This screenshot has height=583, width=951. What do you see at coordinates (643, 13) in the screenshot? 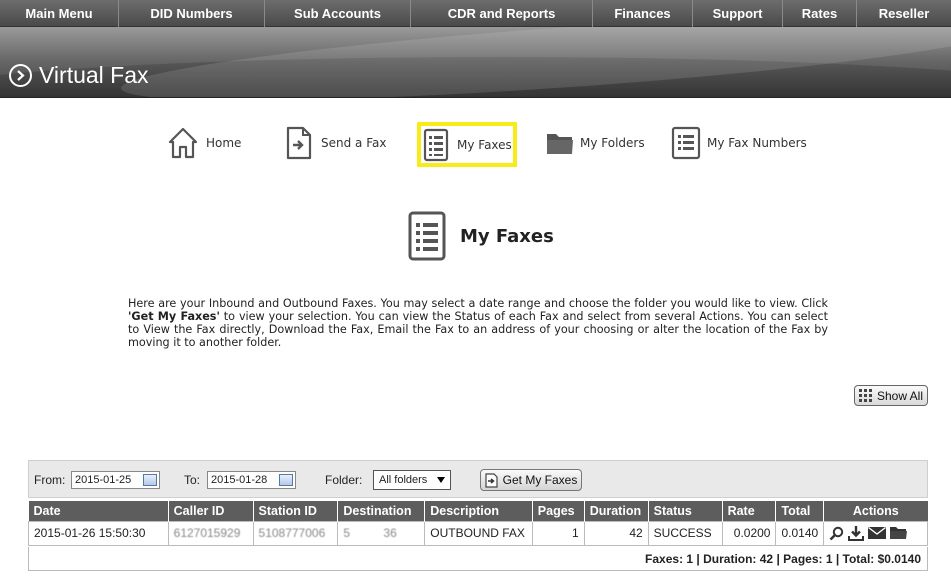
I see `nav-finances: Finances` at bounding box center [643, 13].